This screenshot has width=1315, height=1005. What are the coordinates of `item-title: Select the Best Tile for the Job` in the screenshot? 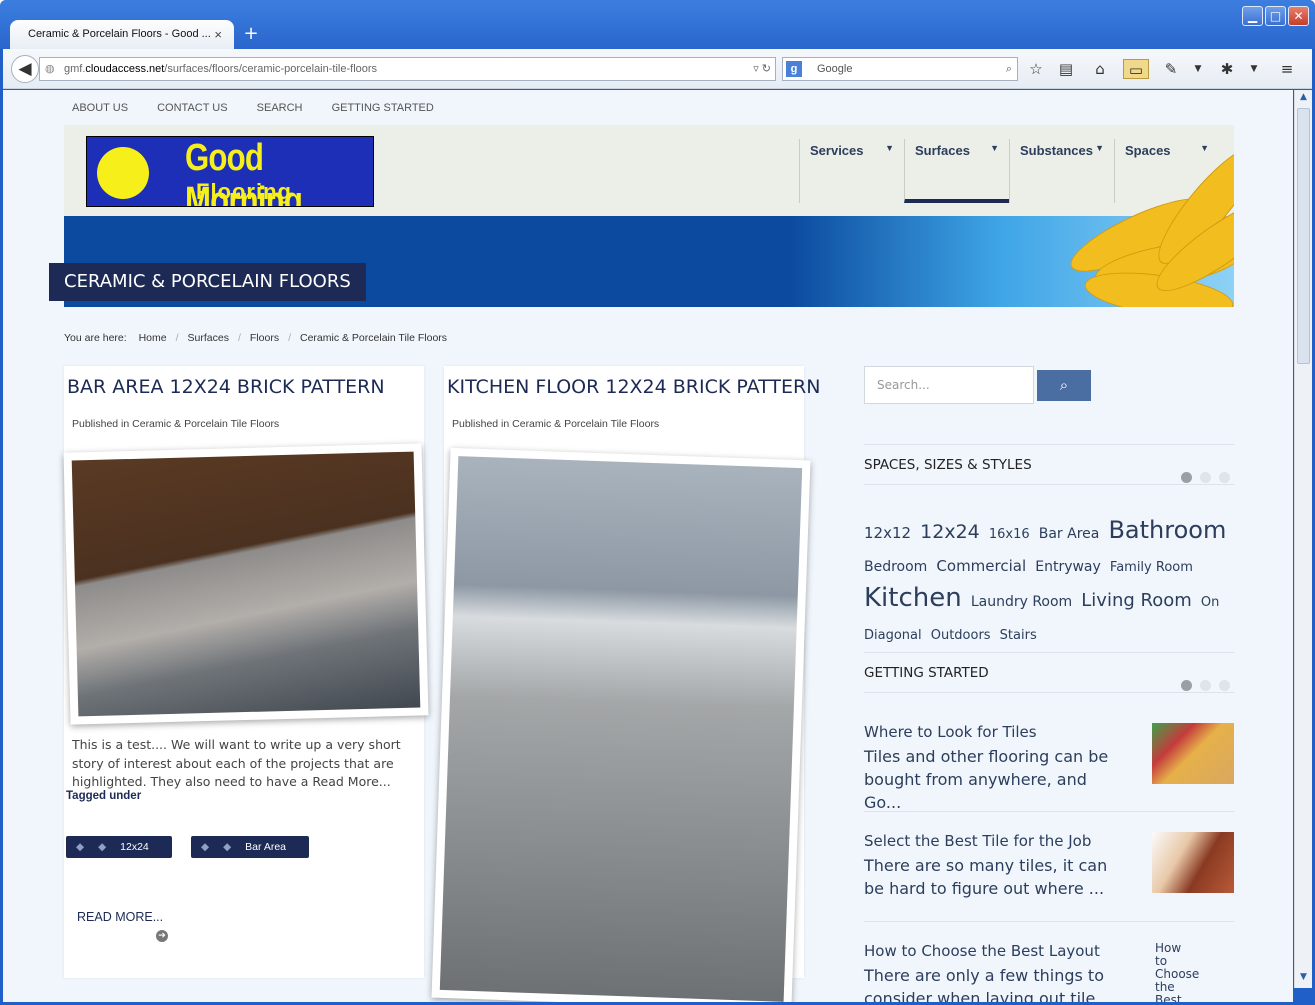 It's located at (977, 841).